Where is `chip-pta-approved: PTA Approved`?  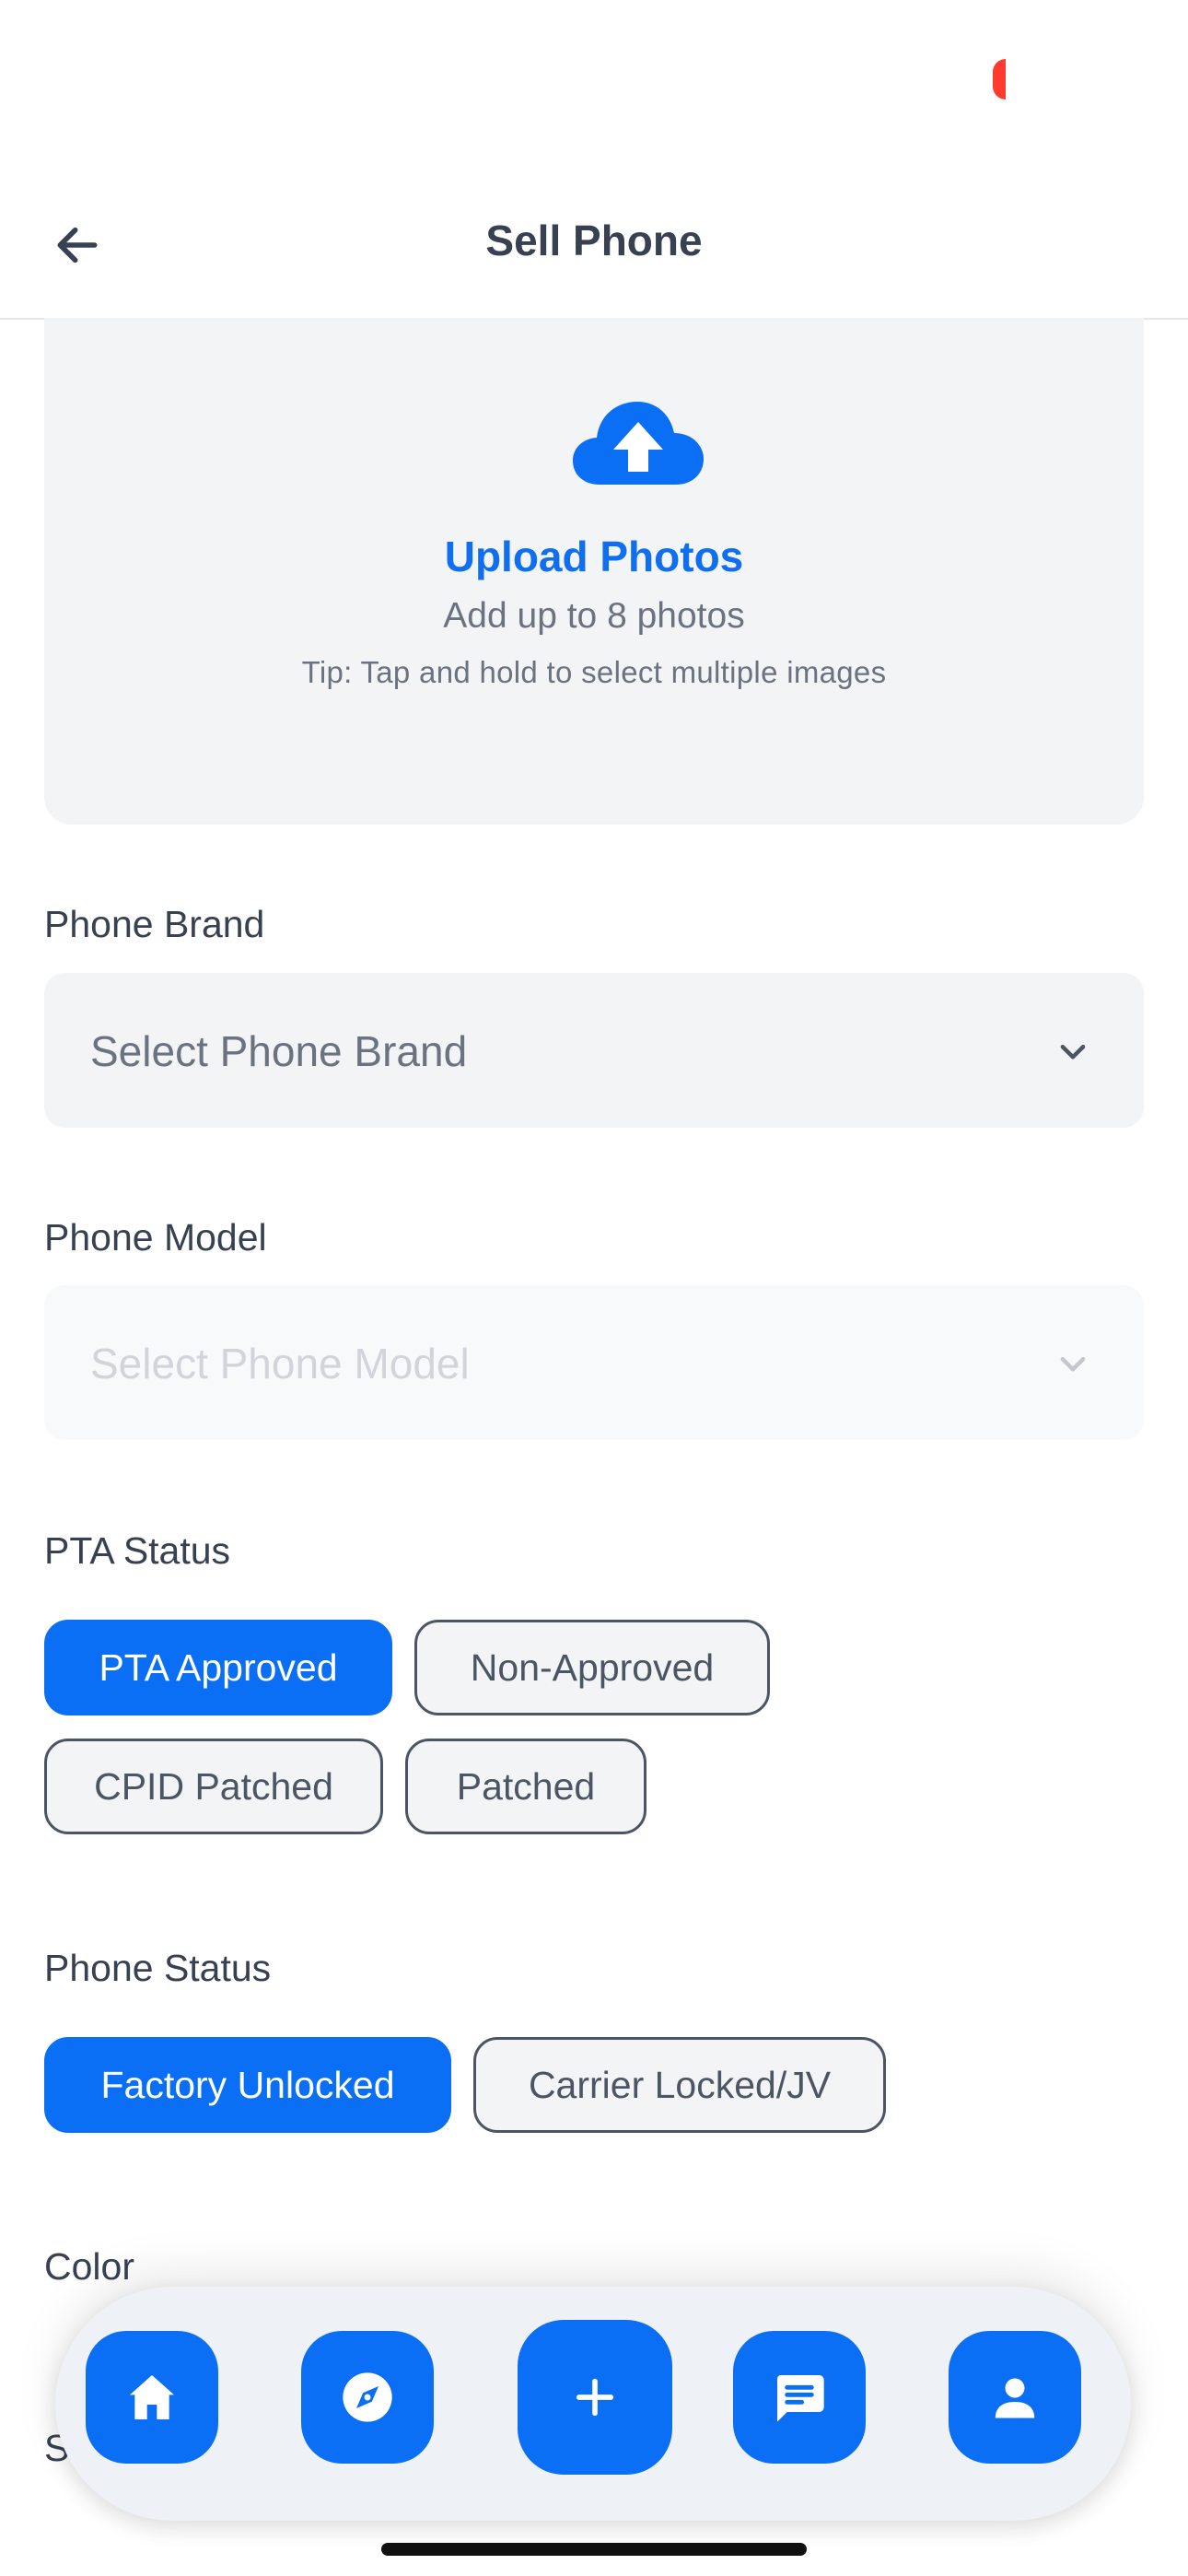 chip-pta-approved: PTA Approved is located at coordinates (218, 1667).